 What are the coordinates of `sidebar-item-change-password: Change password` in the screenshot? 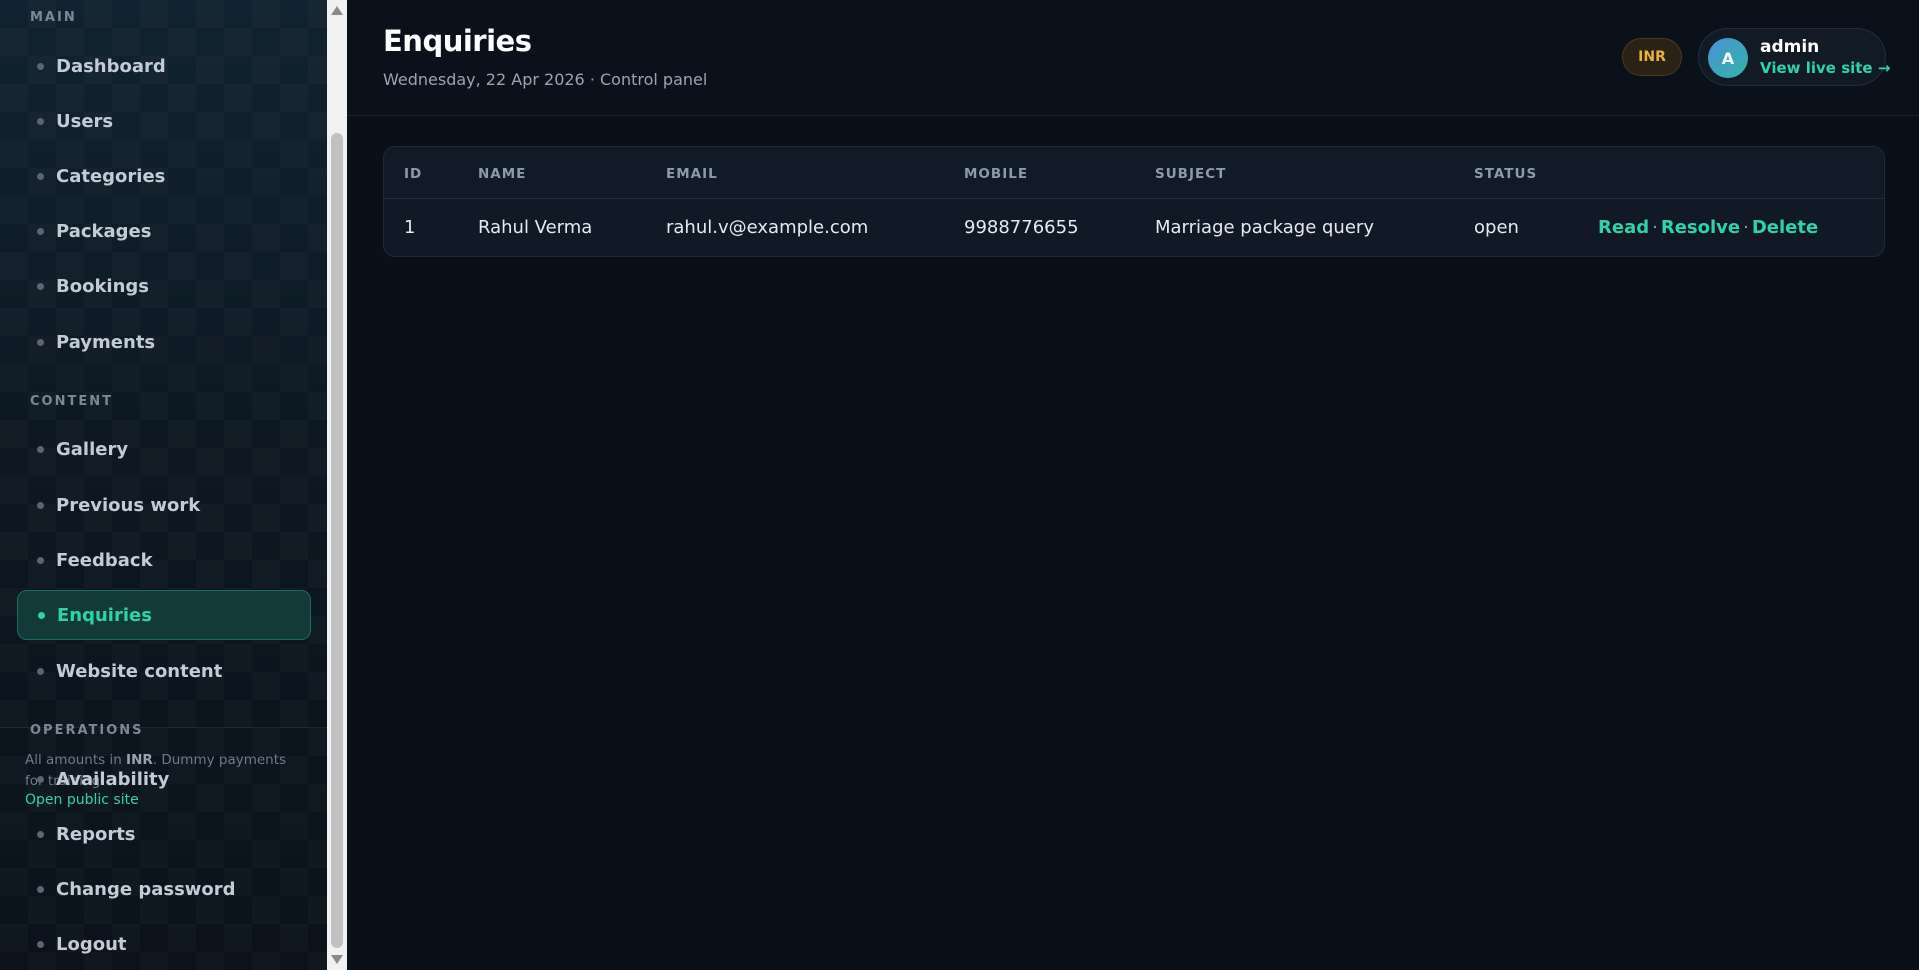 It's located at (164, 889).